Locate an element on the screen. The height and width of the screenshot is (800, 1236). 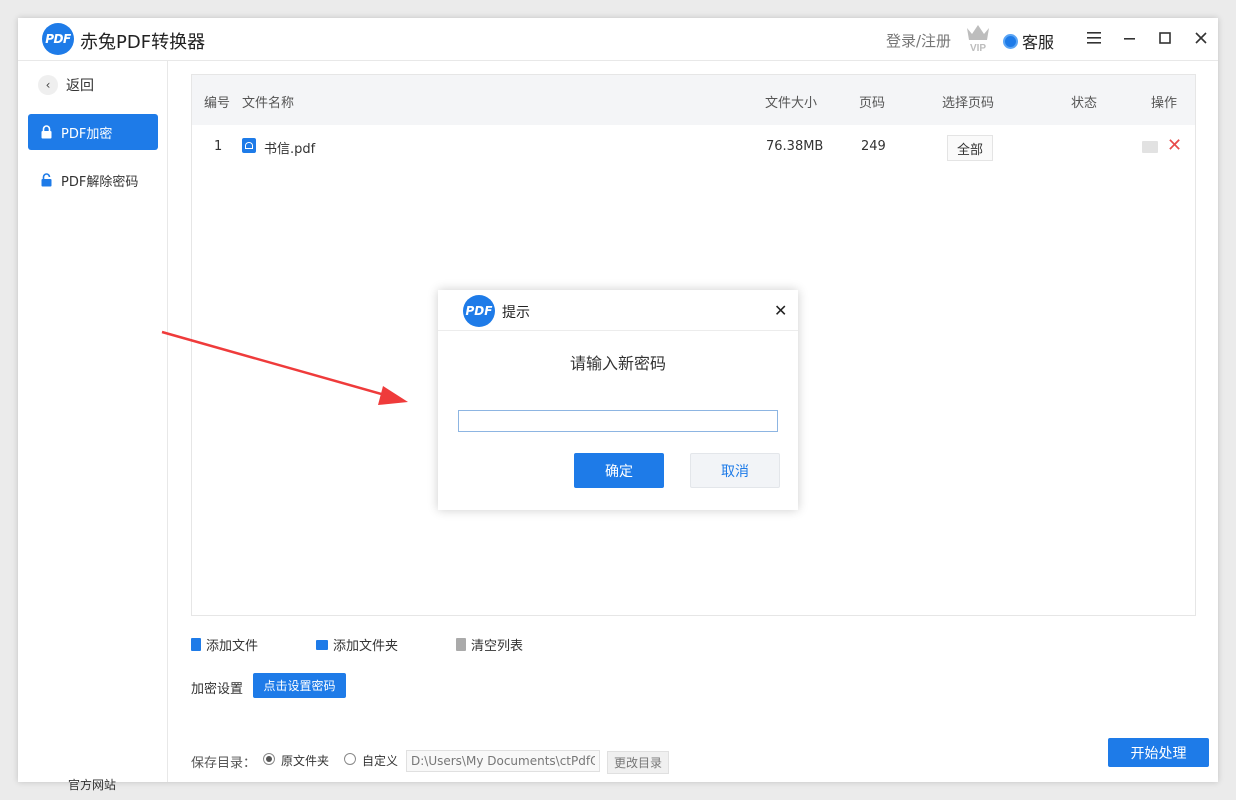
back-label: 返回 is located at coordinates (80, 86).